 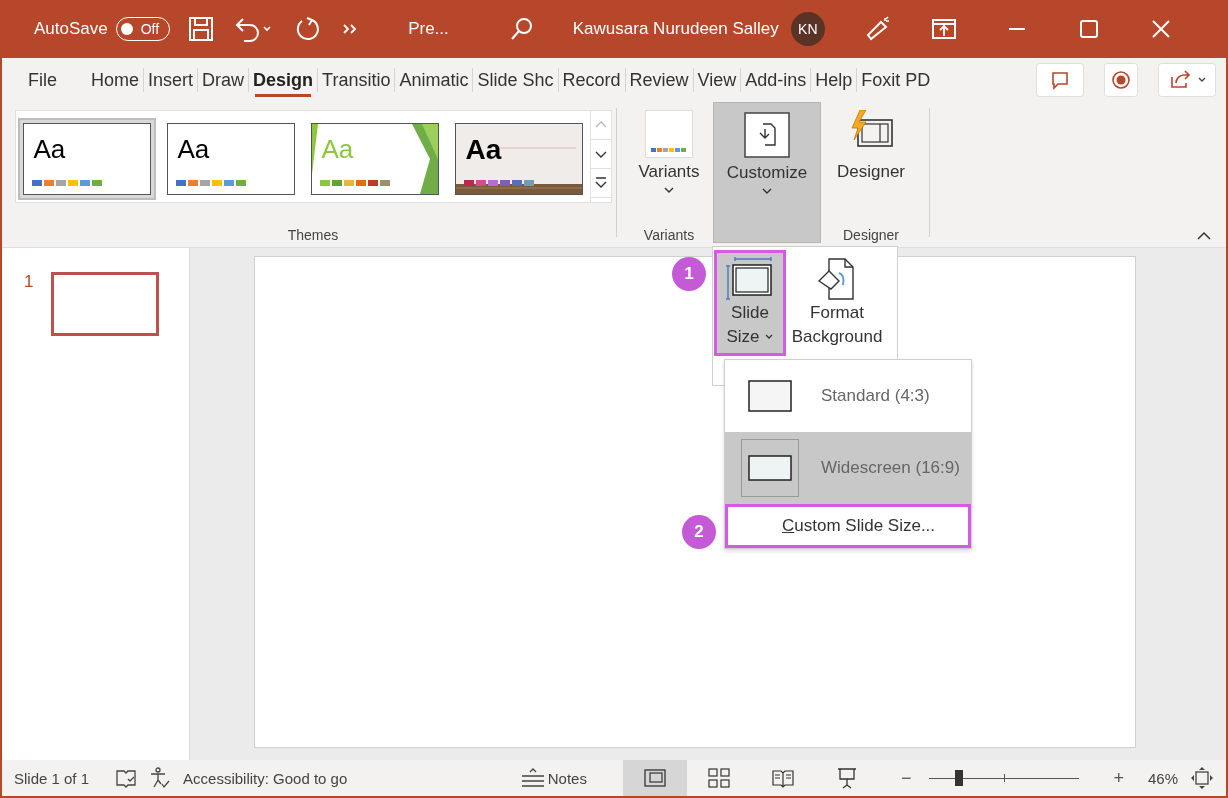 I want to click on book-check-icon, so click(x=126, y=778).